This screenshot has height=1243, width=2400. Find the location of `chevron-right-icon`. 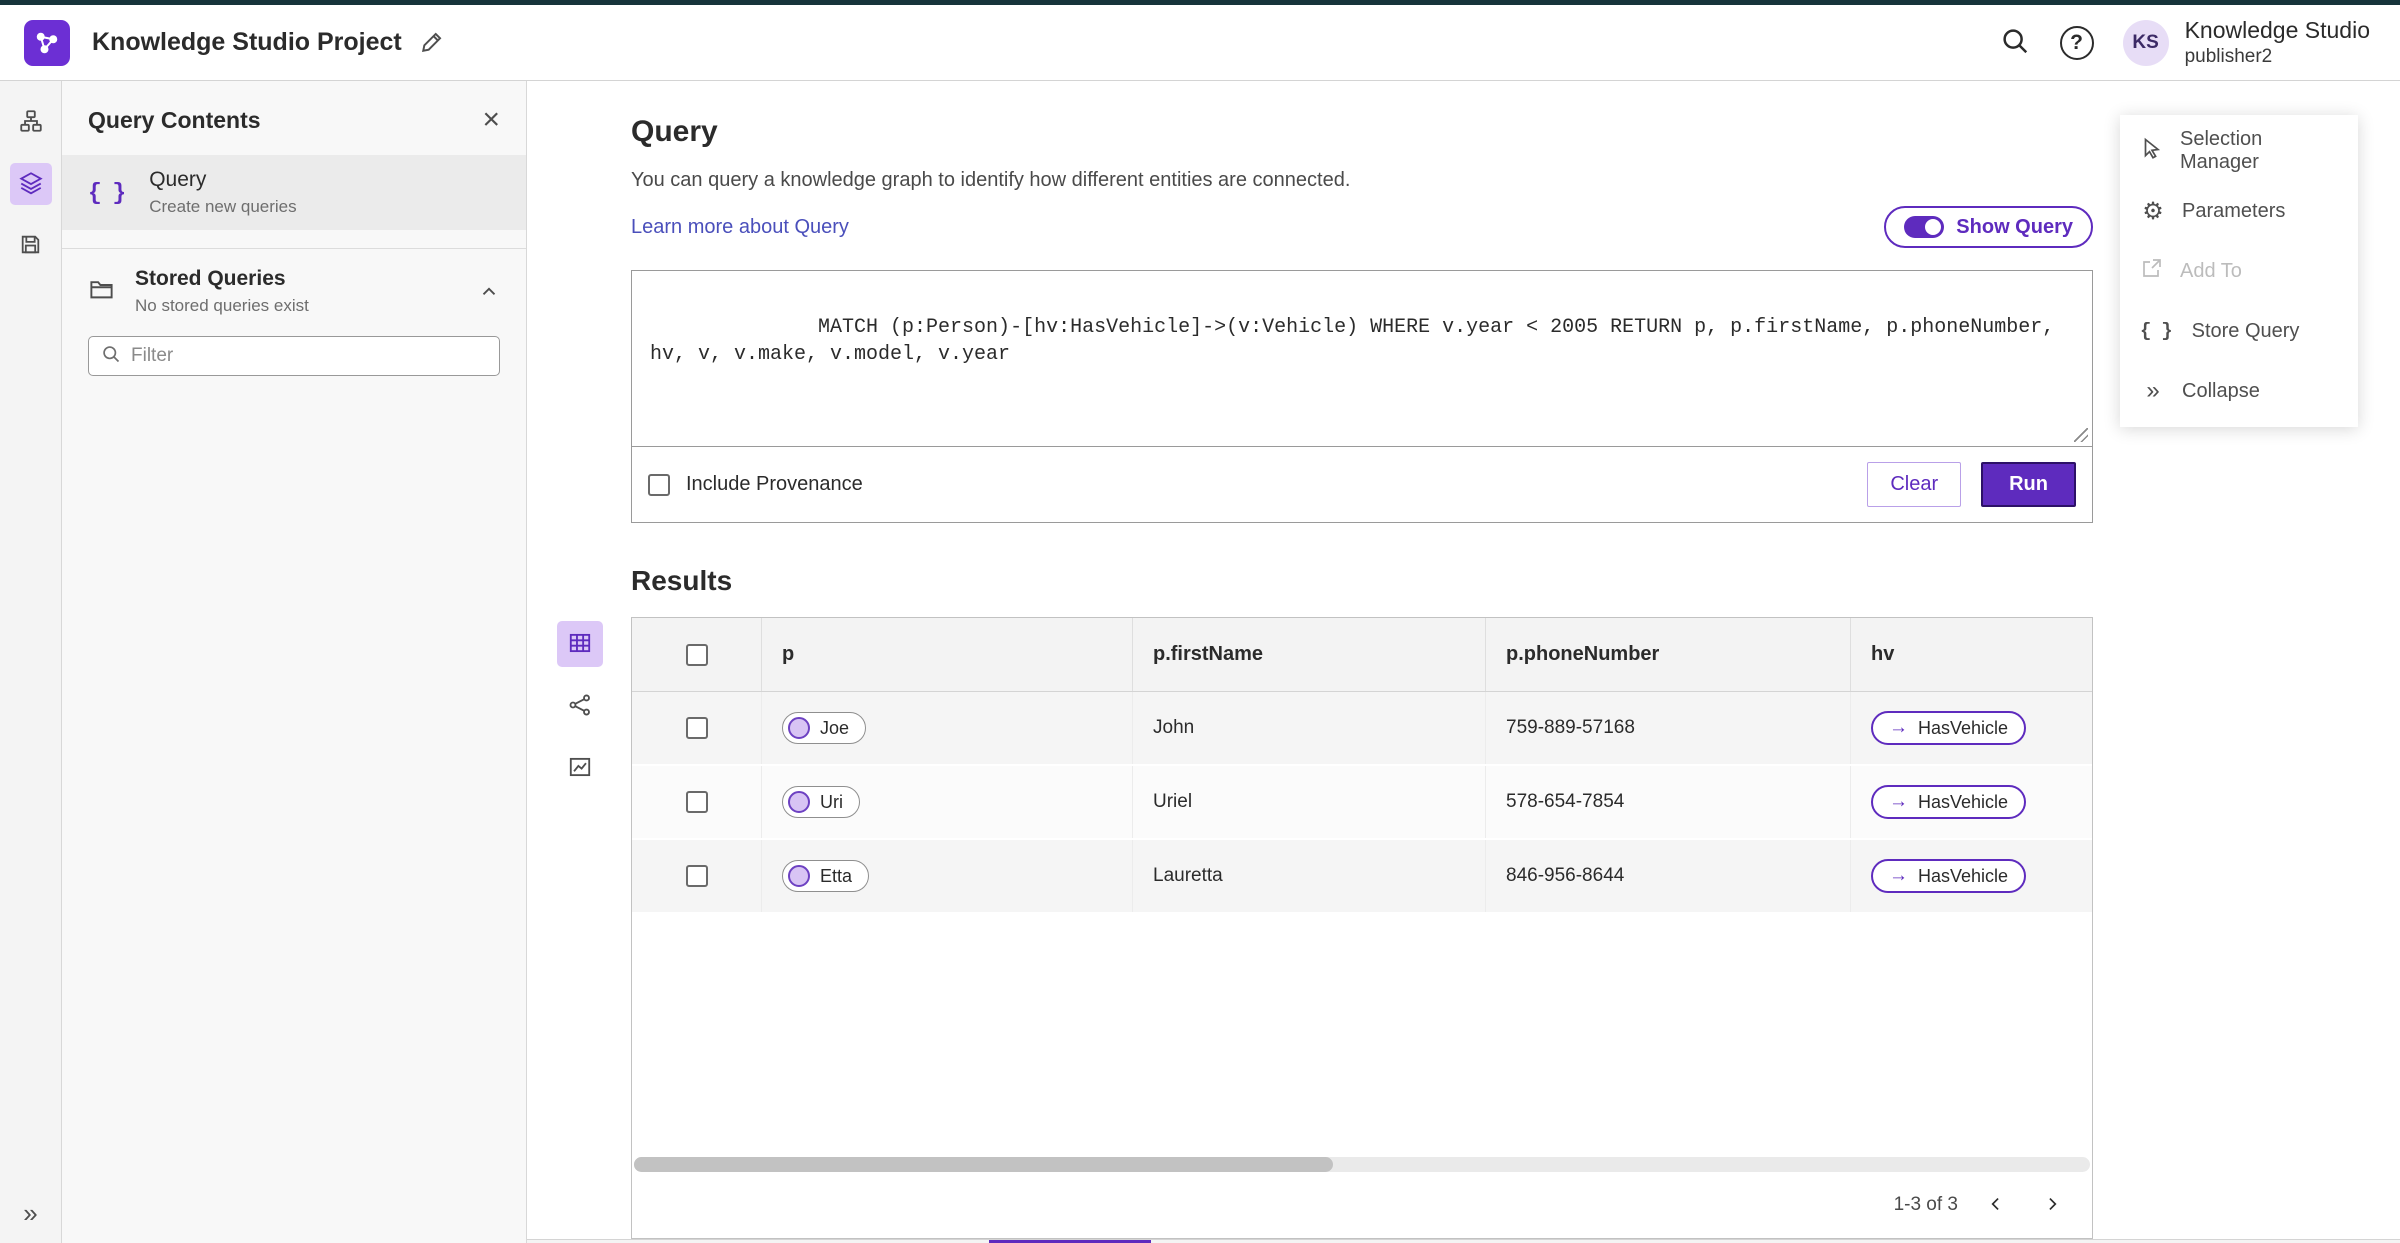

chevron-right-icon is located at coordinates (2052, 1205).